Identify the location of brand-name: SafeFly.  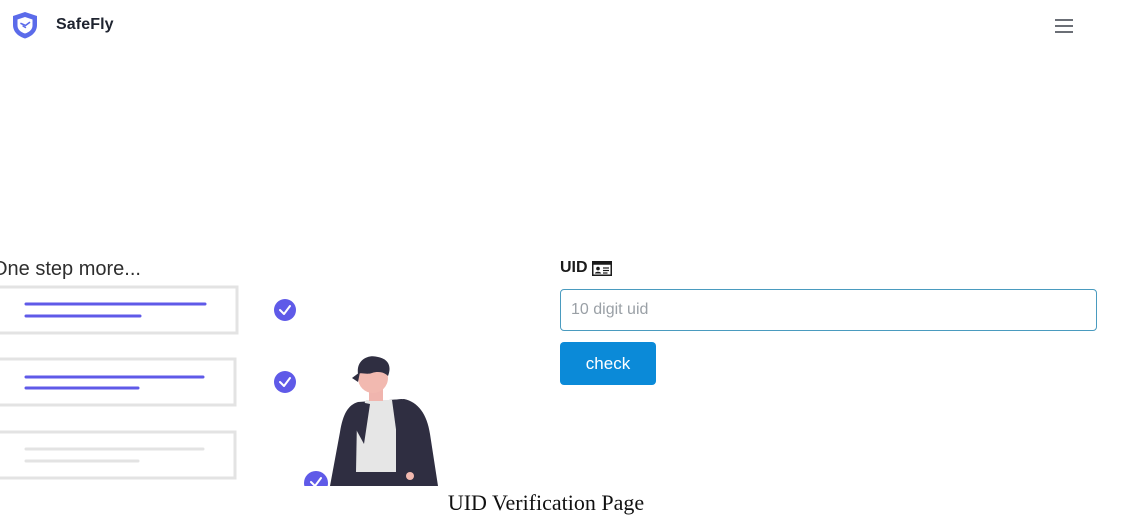
(85, 24).